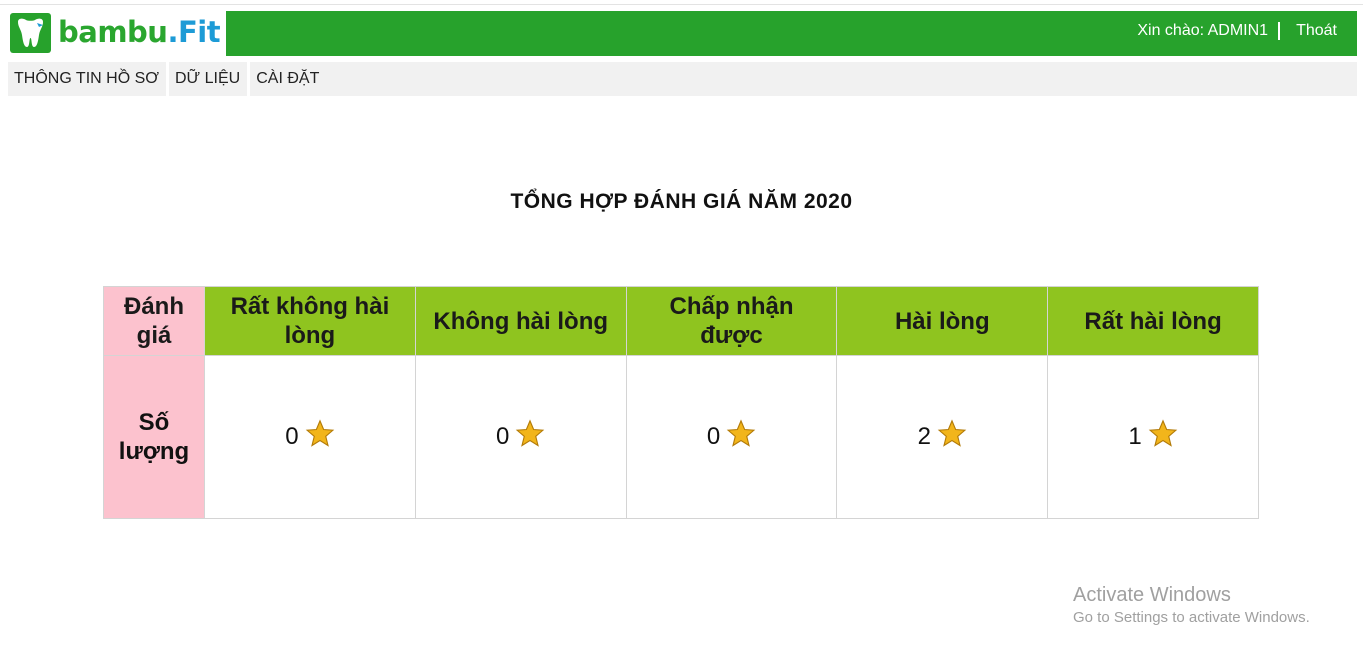 Image resolution: width=1363 pixels, height=660 pixels. Describe the element at coordinates (154, 437) in the screenshot. I see `row-label-cell: Số lượng` at that location.